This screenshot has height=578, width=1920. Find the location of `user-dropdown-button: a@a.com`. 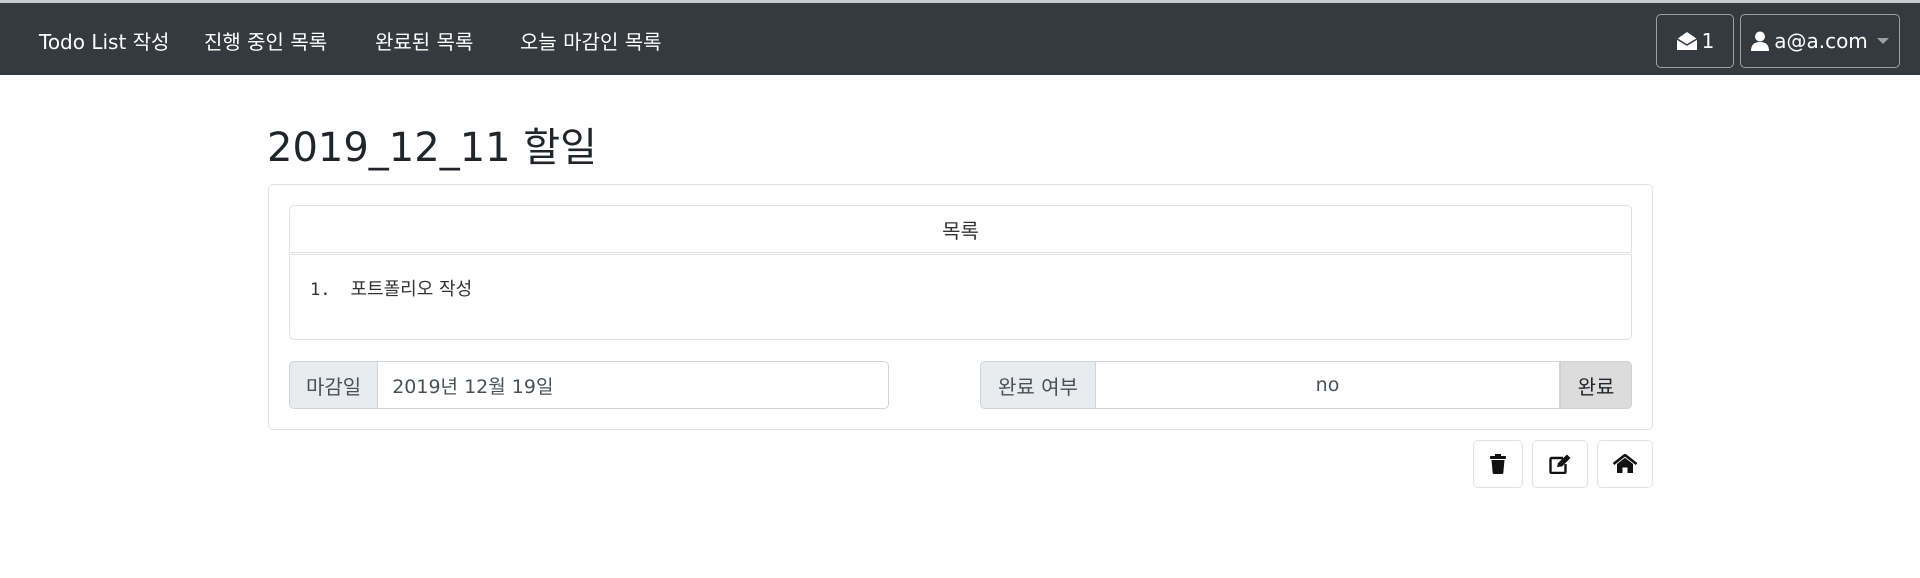

user-dropdown-button: a@a.com is located at coordinates (1820, 41).